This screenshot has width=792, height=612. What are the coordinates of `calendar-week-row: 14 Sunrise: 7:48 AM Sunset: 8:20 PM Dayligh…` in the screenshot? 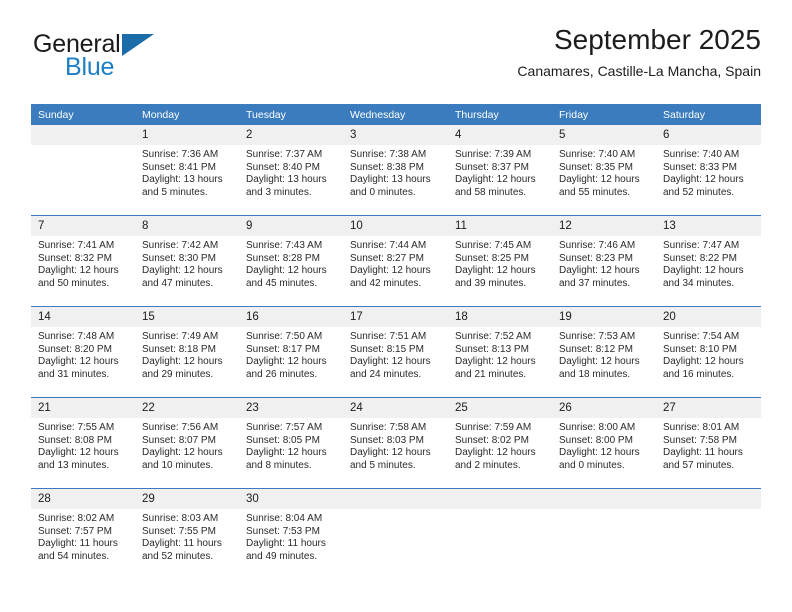 It's located at (396, 352).